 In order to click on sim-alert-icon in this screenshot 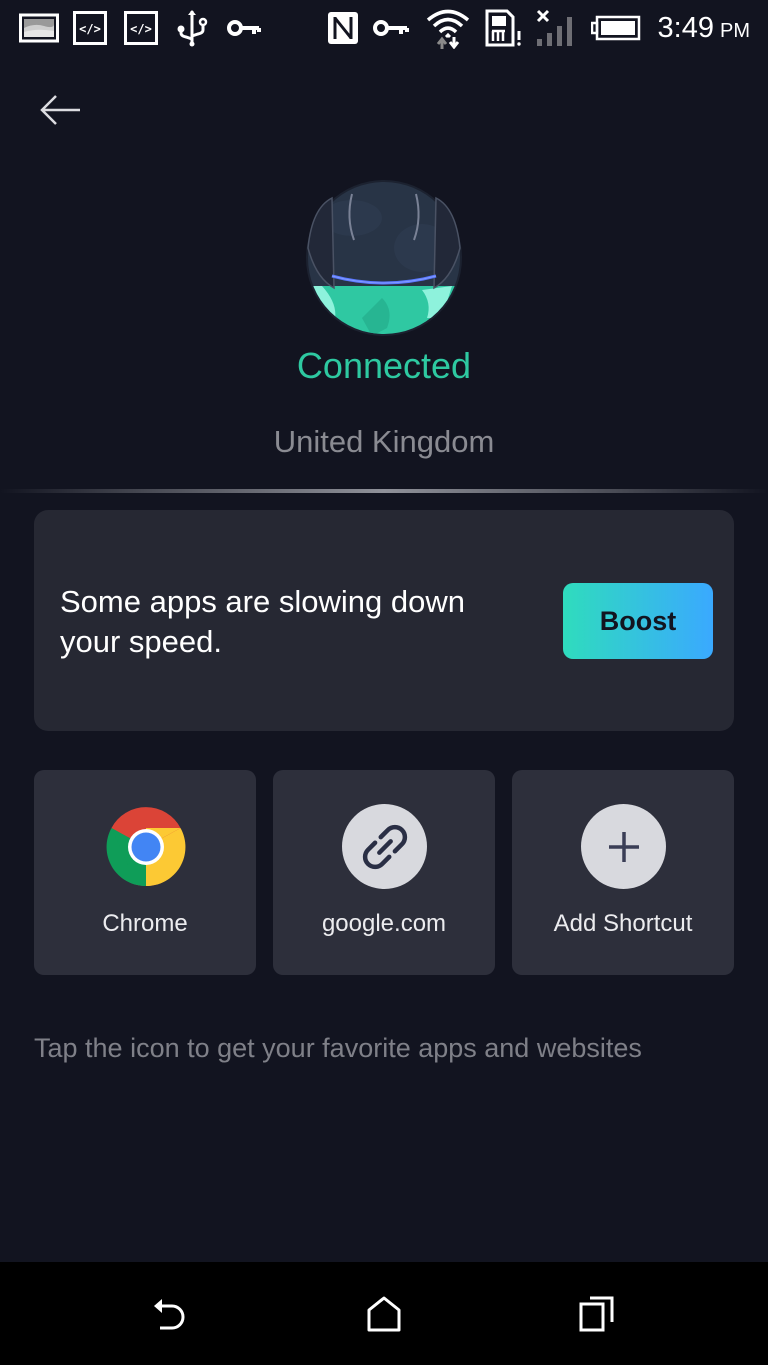, I will do `click(504, 28)`.